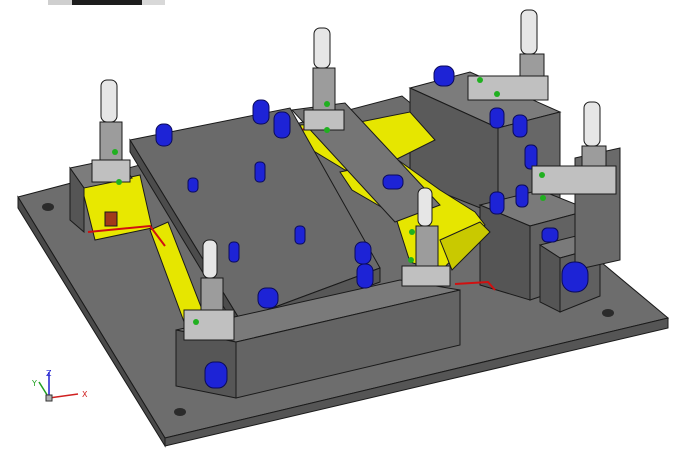 This screenshot has height=449, width=673. I want to click on axis-z-label: Z, so click(49, 373).